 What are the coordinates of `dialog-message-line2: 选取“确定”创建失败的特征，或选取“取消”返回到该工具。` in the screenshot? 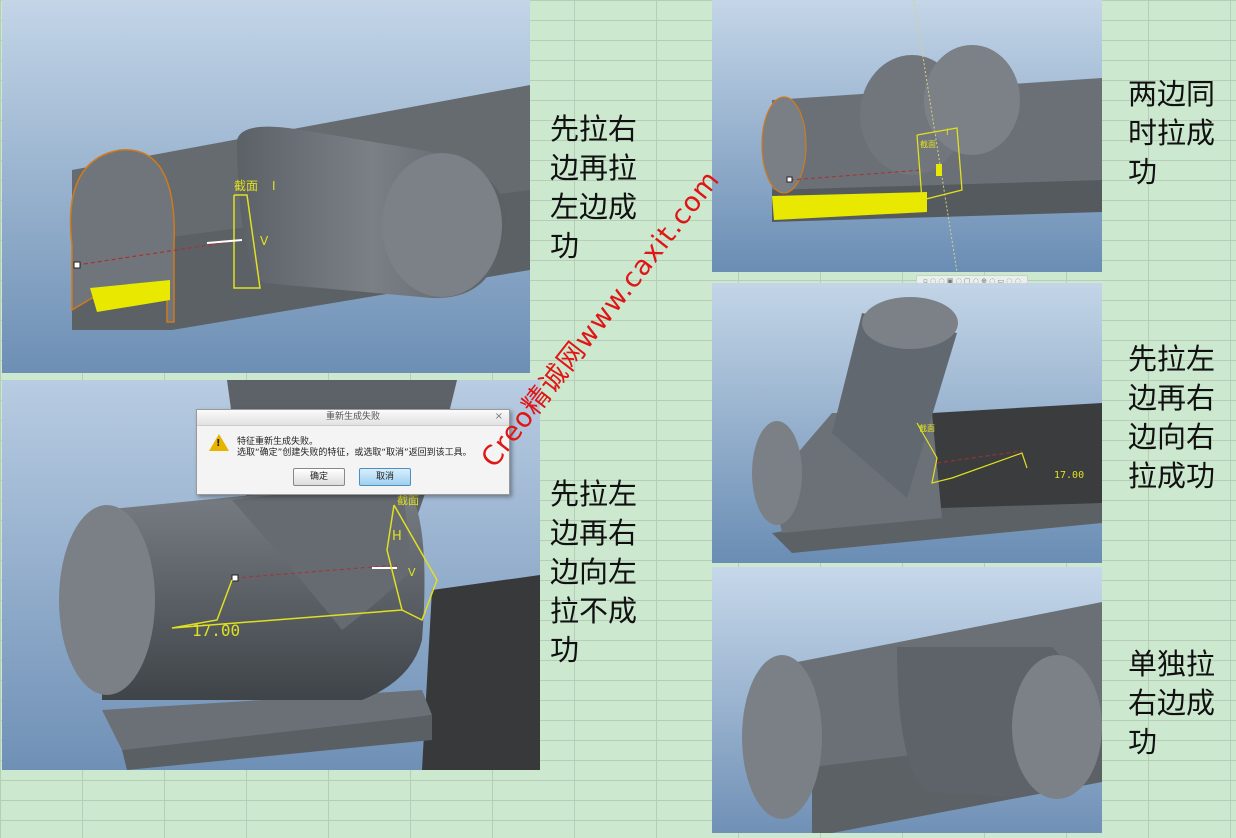 It's located at (354, 453).